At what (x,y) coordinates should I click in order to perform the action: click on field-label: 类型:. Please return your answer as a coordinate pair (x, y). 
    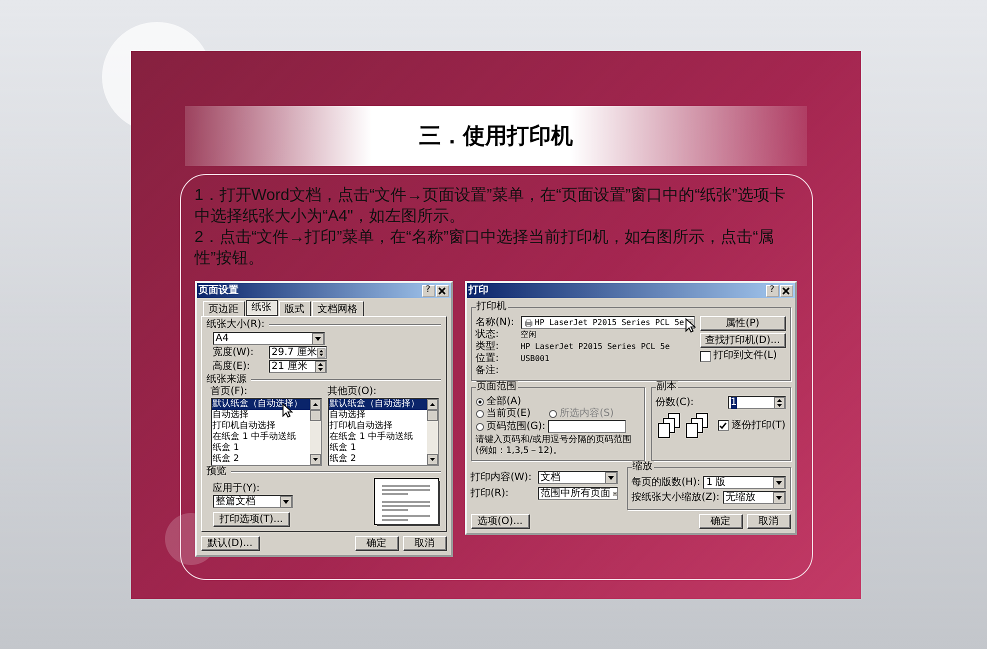
    Looking at the image, I should click on (488, 346).